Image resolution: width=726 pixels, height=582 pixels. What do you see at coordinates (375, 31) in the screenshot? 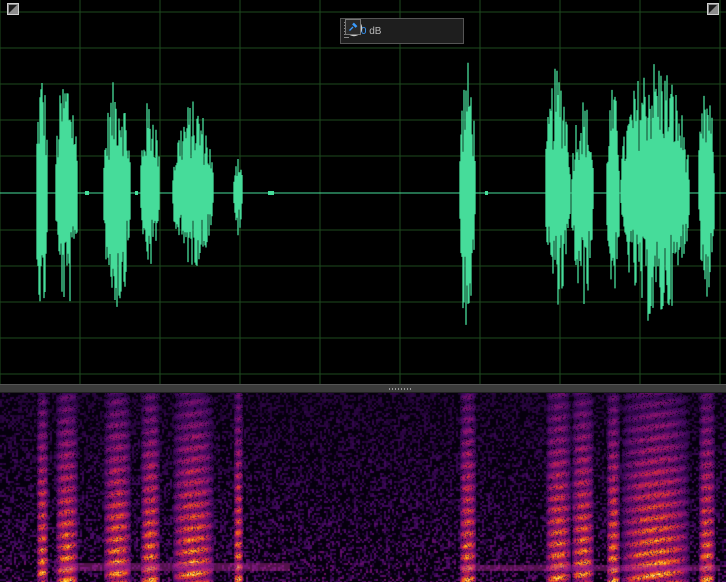
I see `gain-unit: dB` at bounding box center [375, 31].